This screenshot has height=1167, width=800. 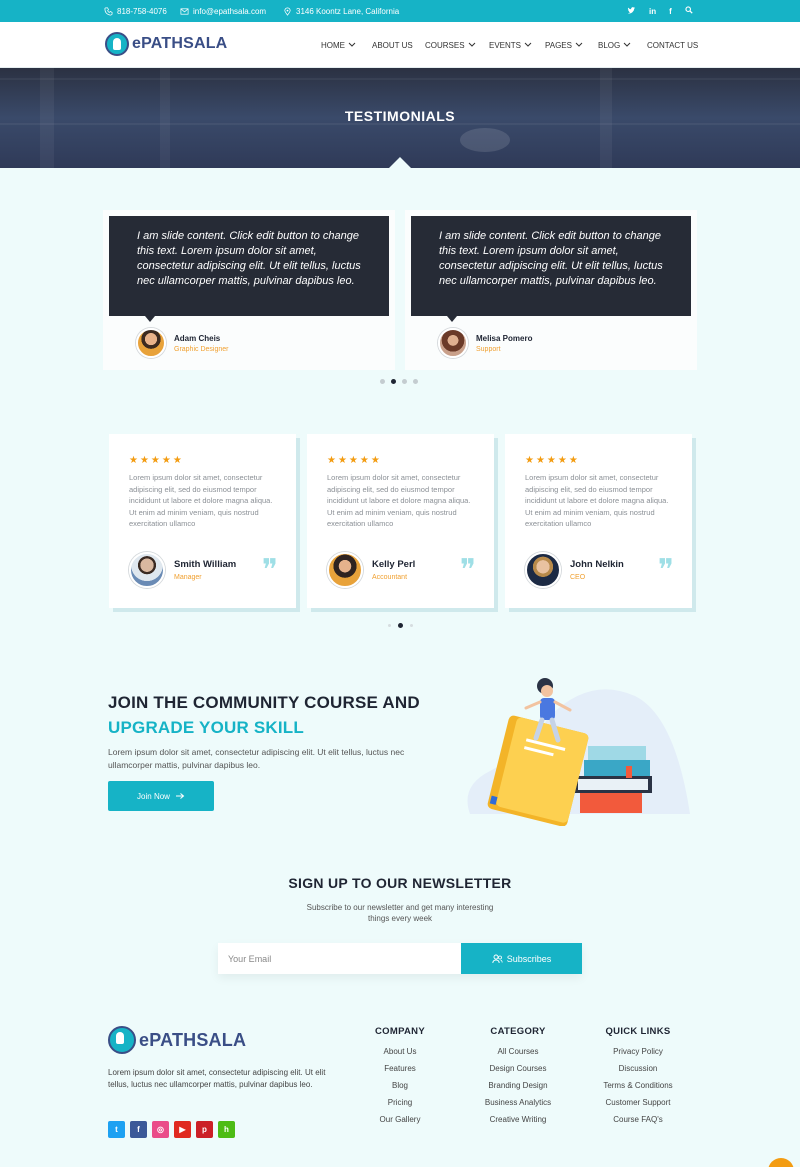 What do you see at coordinates (390, 577) in the screenshot?
I see `author-role: Accountant` at bounding box center [390, 577].